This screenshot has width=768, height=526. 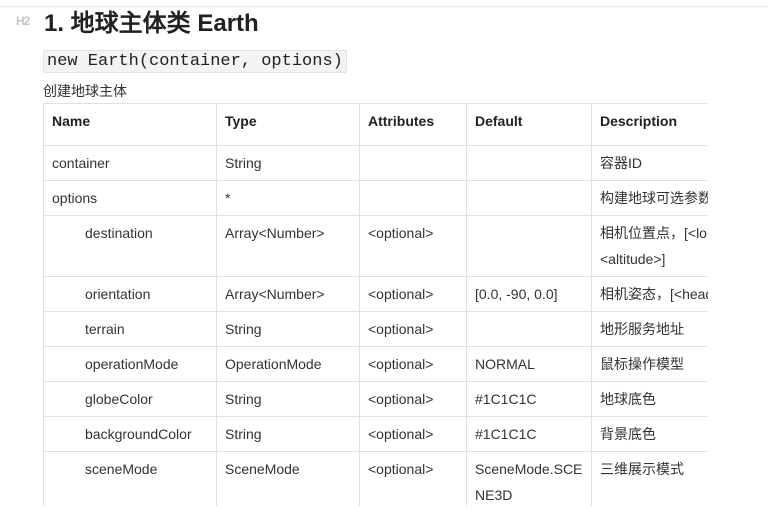 I want to click on cell-description: 鼠标操作模型, so click(x=649, y=364).